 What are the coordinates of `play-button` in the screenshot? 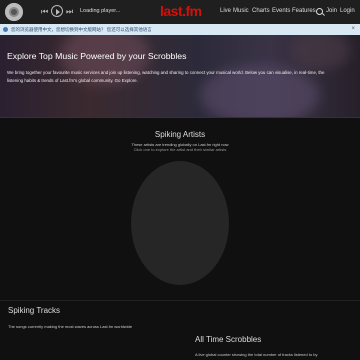 It's located at (57, 11).